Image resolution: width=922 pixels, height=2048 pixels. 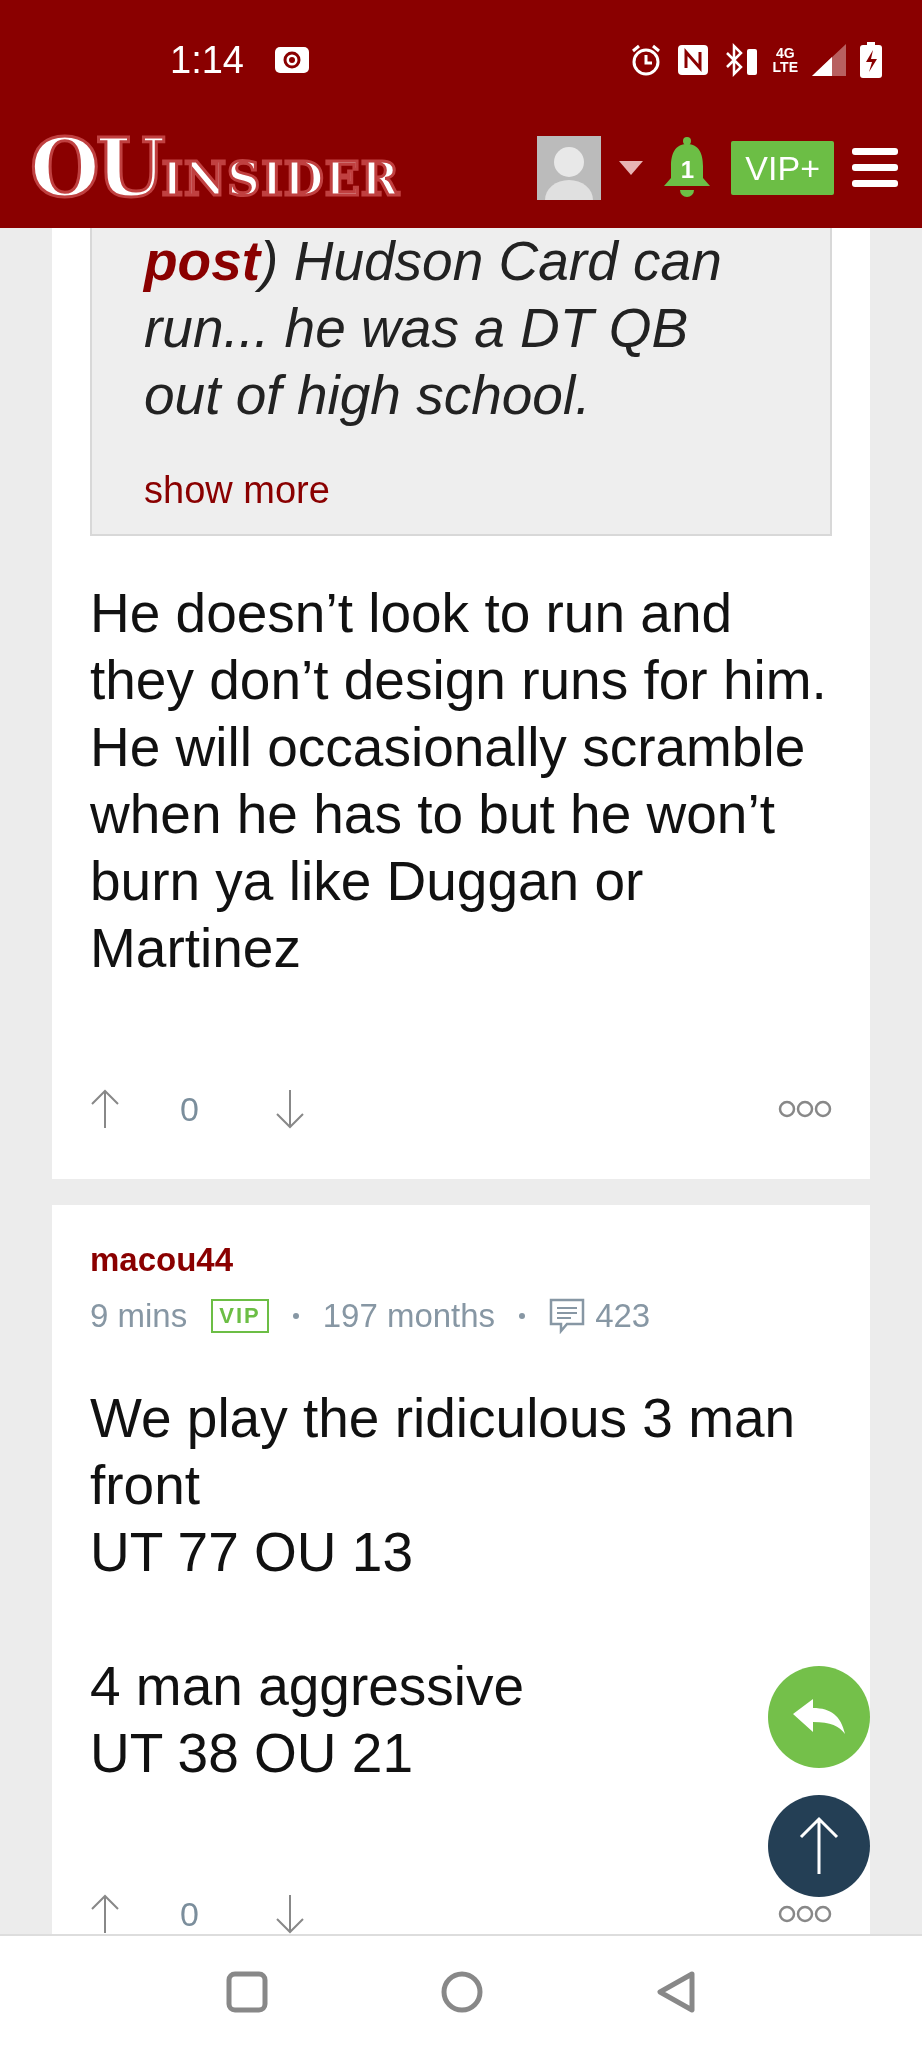 I want to click on home-icon, so click(x=462, y=1992).